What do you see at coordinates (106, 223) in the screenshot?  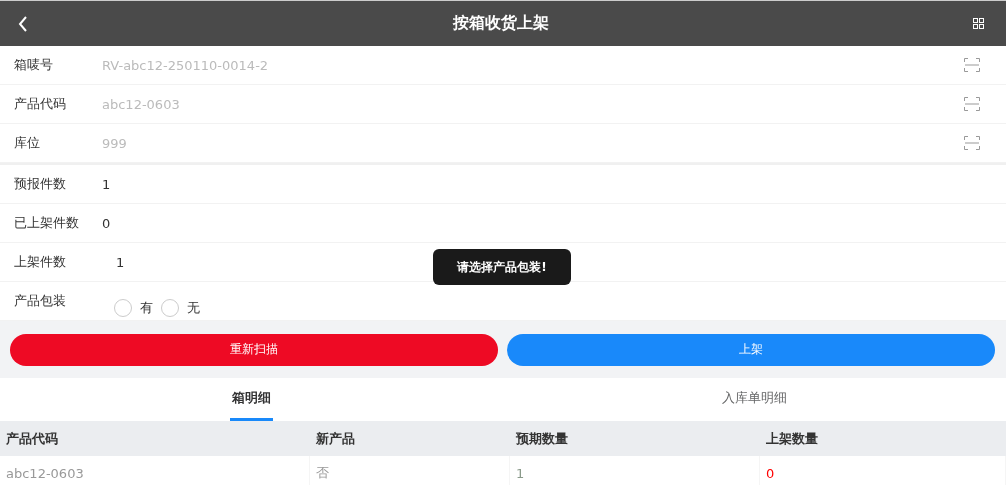 I see `field-value: 0` at bounding box center [106, 223].